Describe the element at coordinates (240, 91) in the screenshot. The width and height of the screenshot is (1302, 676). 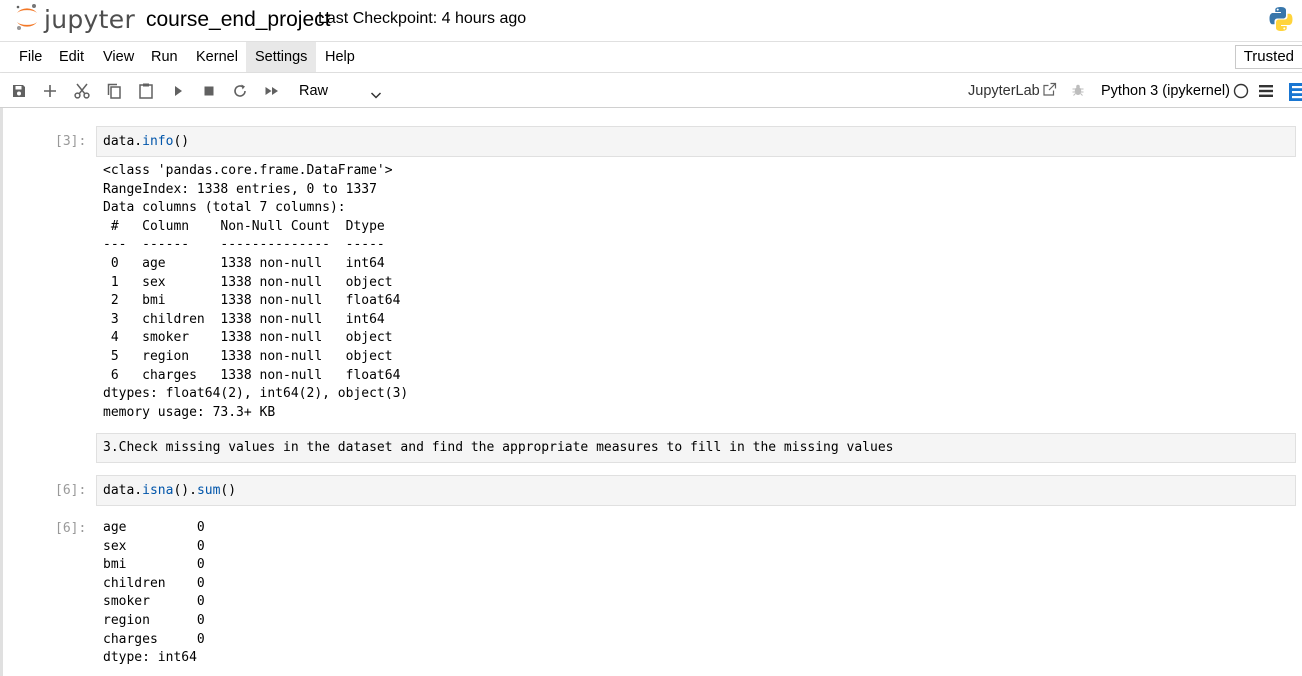
I see `restart-icon` at that location.